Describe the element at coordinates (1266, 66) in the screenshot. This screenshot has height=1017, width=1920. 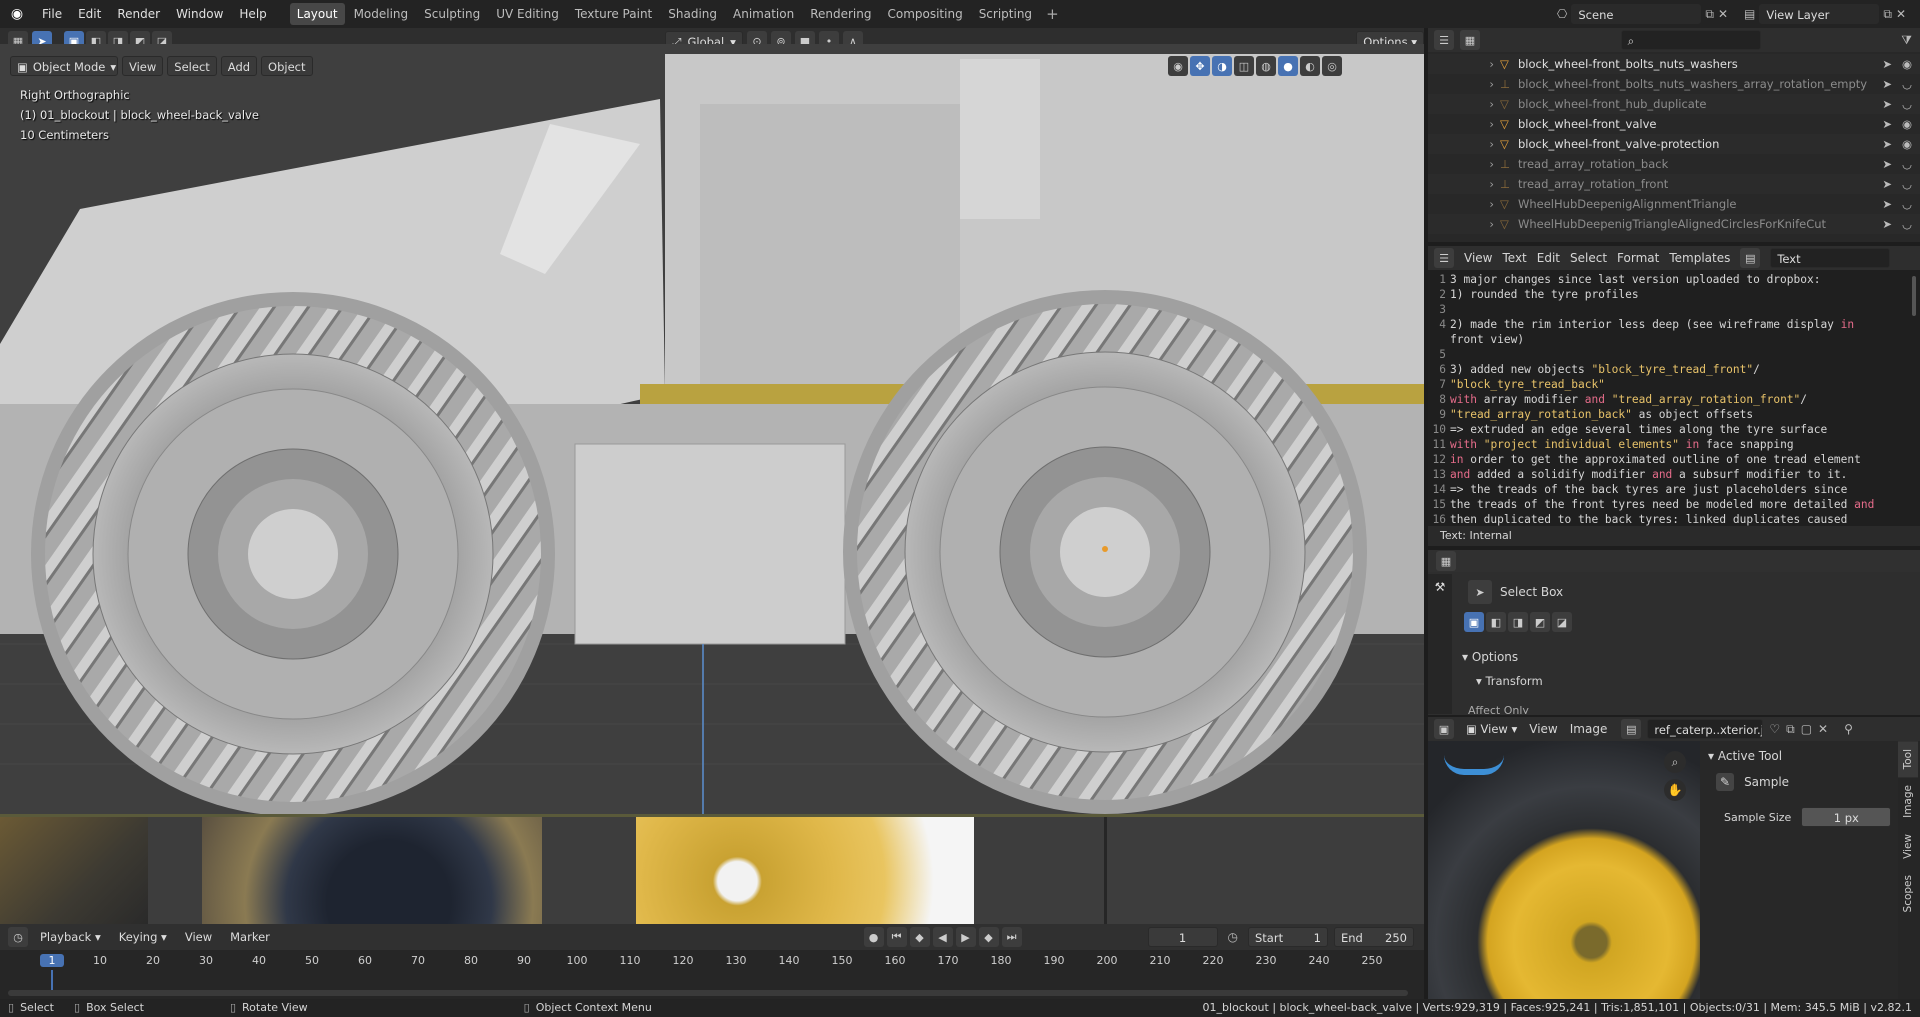
I see `wireframe-shading-icon: ◍` at that location.